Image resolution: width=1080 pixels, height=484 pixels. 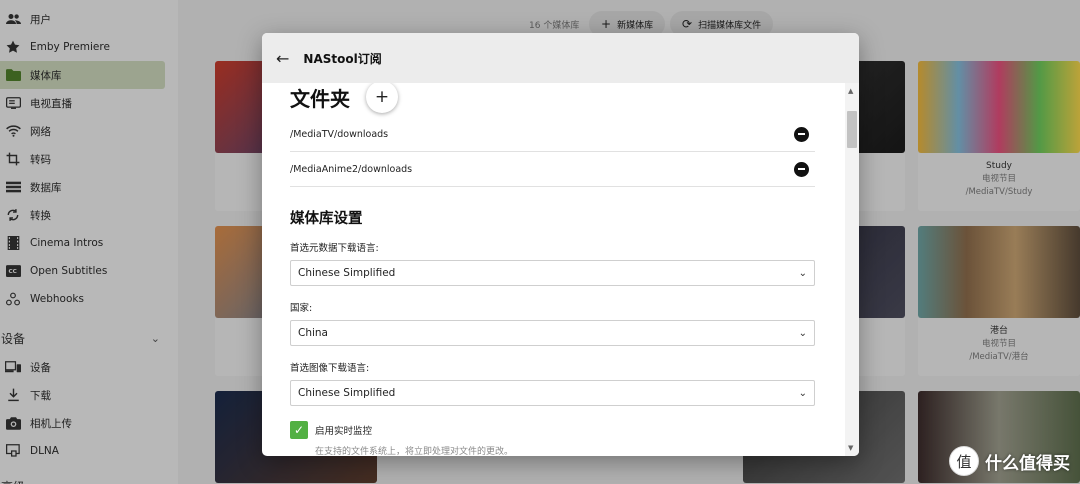 I want to click on back-arrow-icon: ←, so click(x=282, y=58).